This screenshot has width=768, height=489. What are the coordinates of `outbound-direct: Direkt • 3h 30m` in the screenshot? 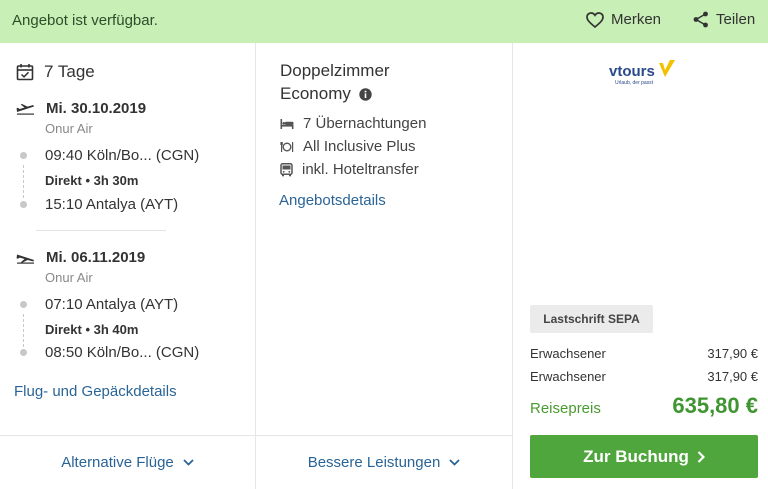 It's located at (92, 180).